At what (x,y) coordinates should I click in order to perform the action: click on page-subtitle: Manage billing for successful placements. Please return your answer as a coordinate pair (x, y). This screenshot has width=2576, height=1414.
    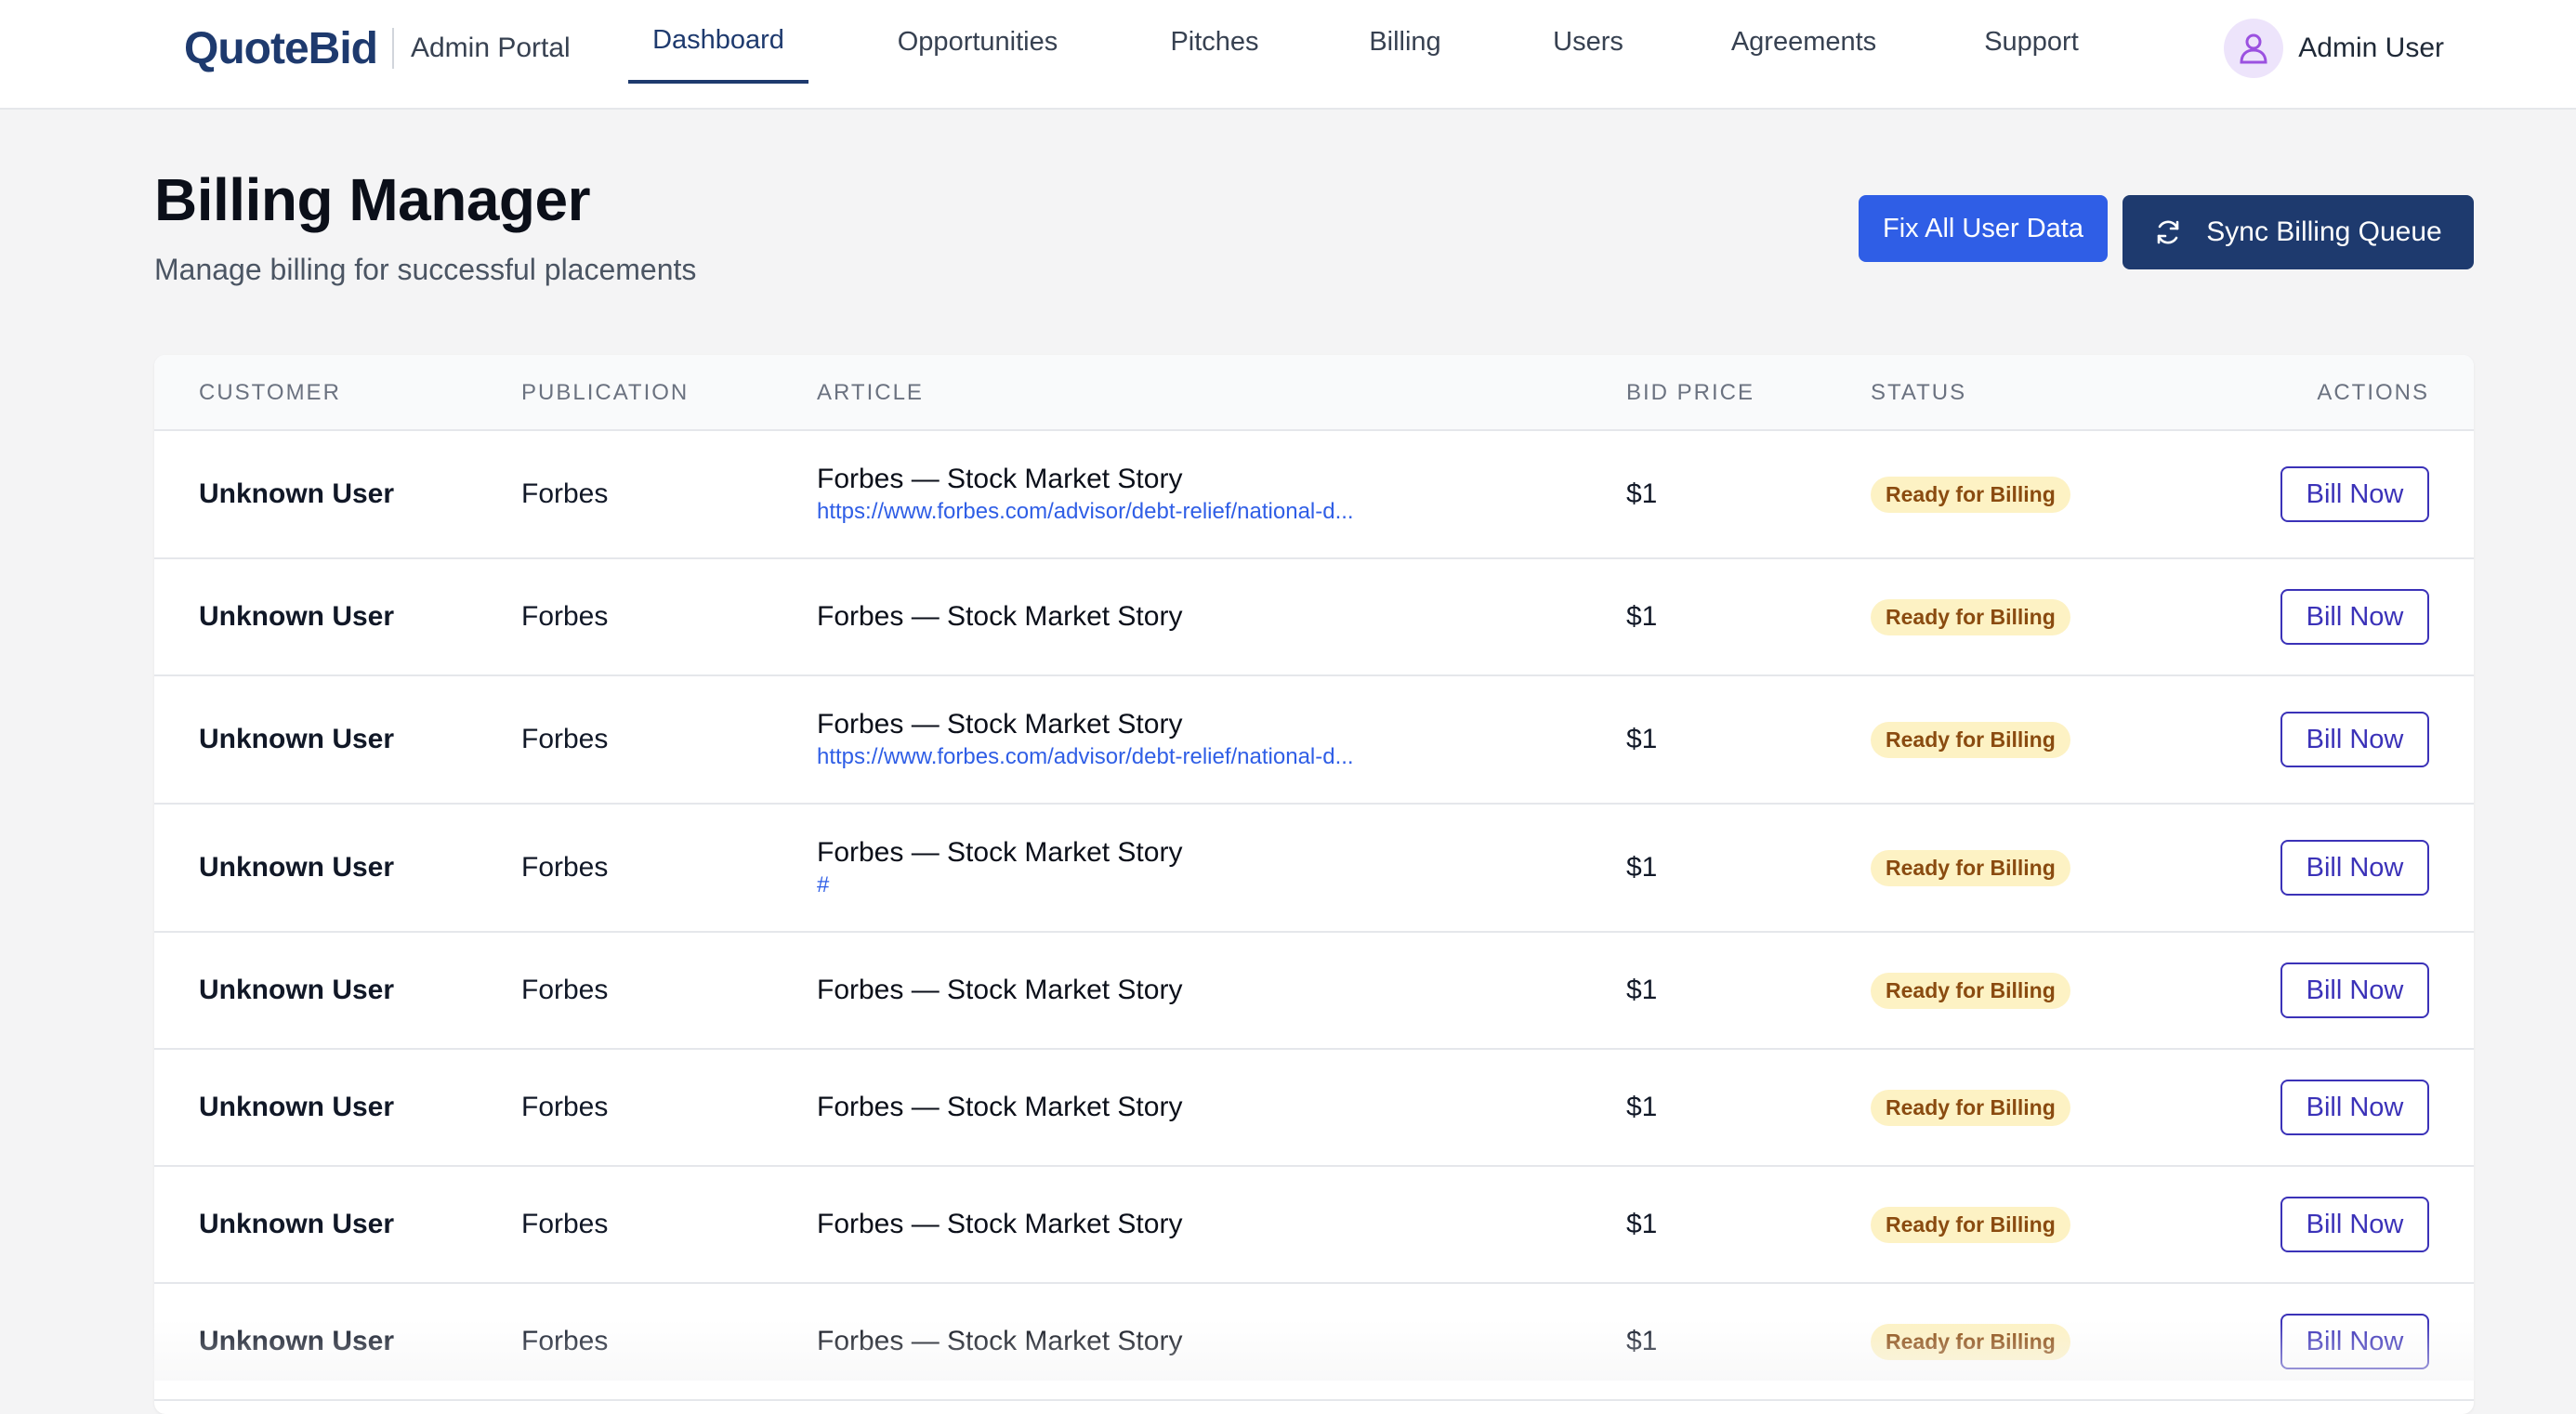
    Looking at the image, I should click on (425, 269).